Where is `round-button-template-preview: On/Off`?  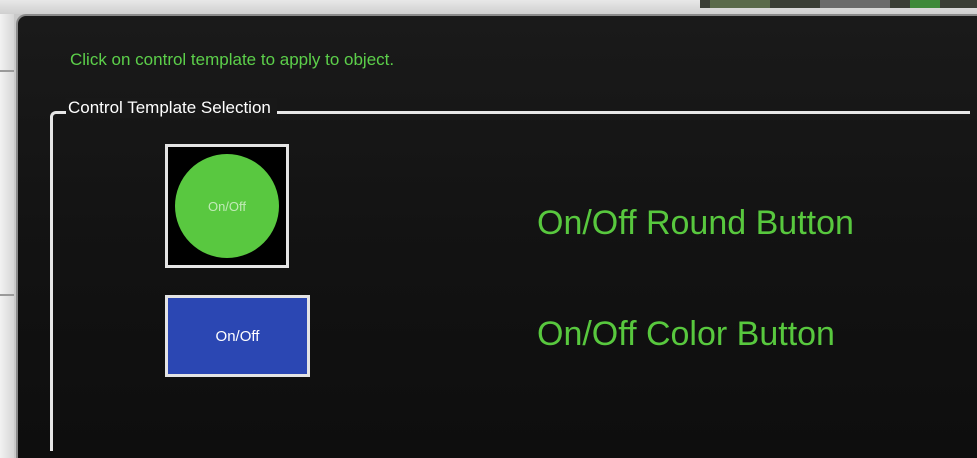
round-button-template-preview: On/Off is located at coordinates (227, 206).